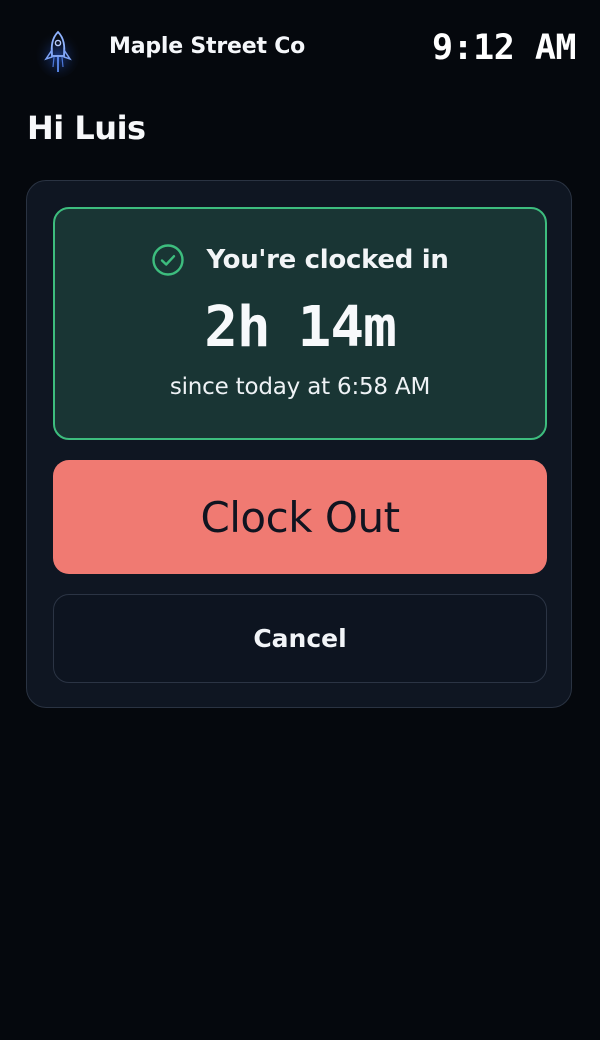  Describe the element at coordinates (207, 46) in the screenshot. I see `company-name: Maple Street Co` at that location.